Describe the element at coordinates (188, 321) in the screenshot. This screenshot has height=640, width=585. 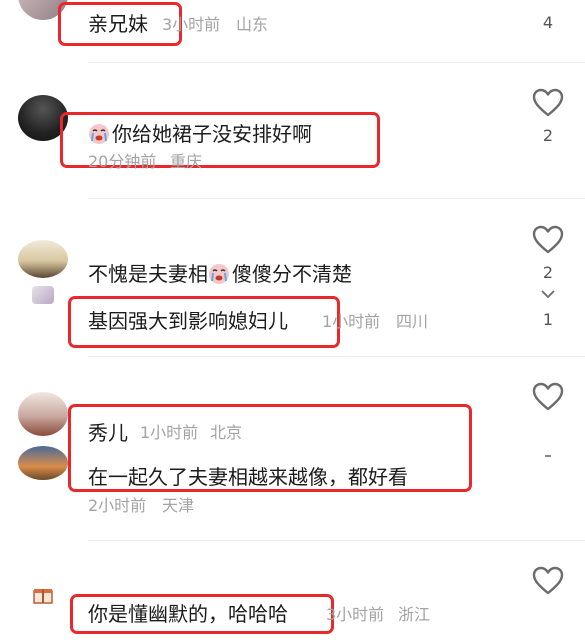
I see `reply-text: 基因强大到影响媳妇儿` at that location.